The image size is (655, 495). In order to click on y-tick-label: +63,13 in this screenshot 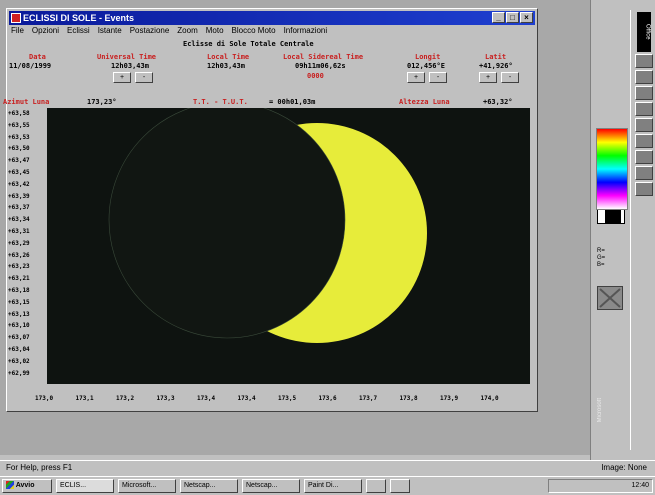, I will do `click(19, 314)`.